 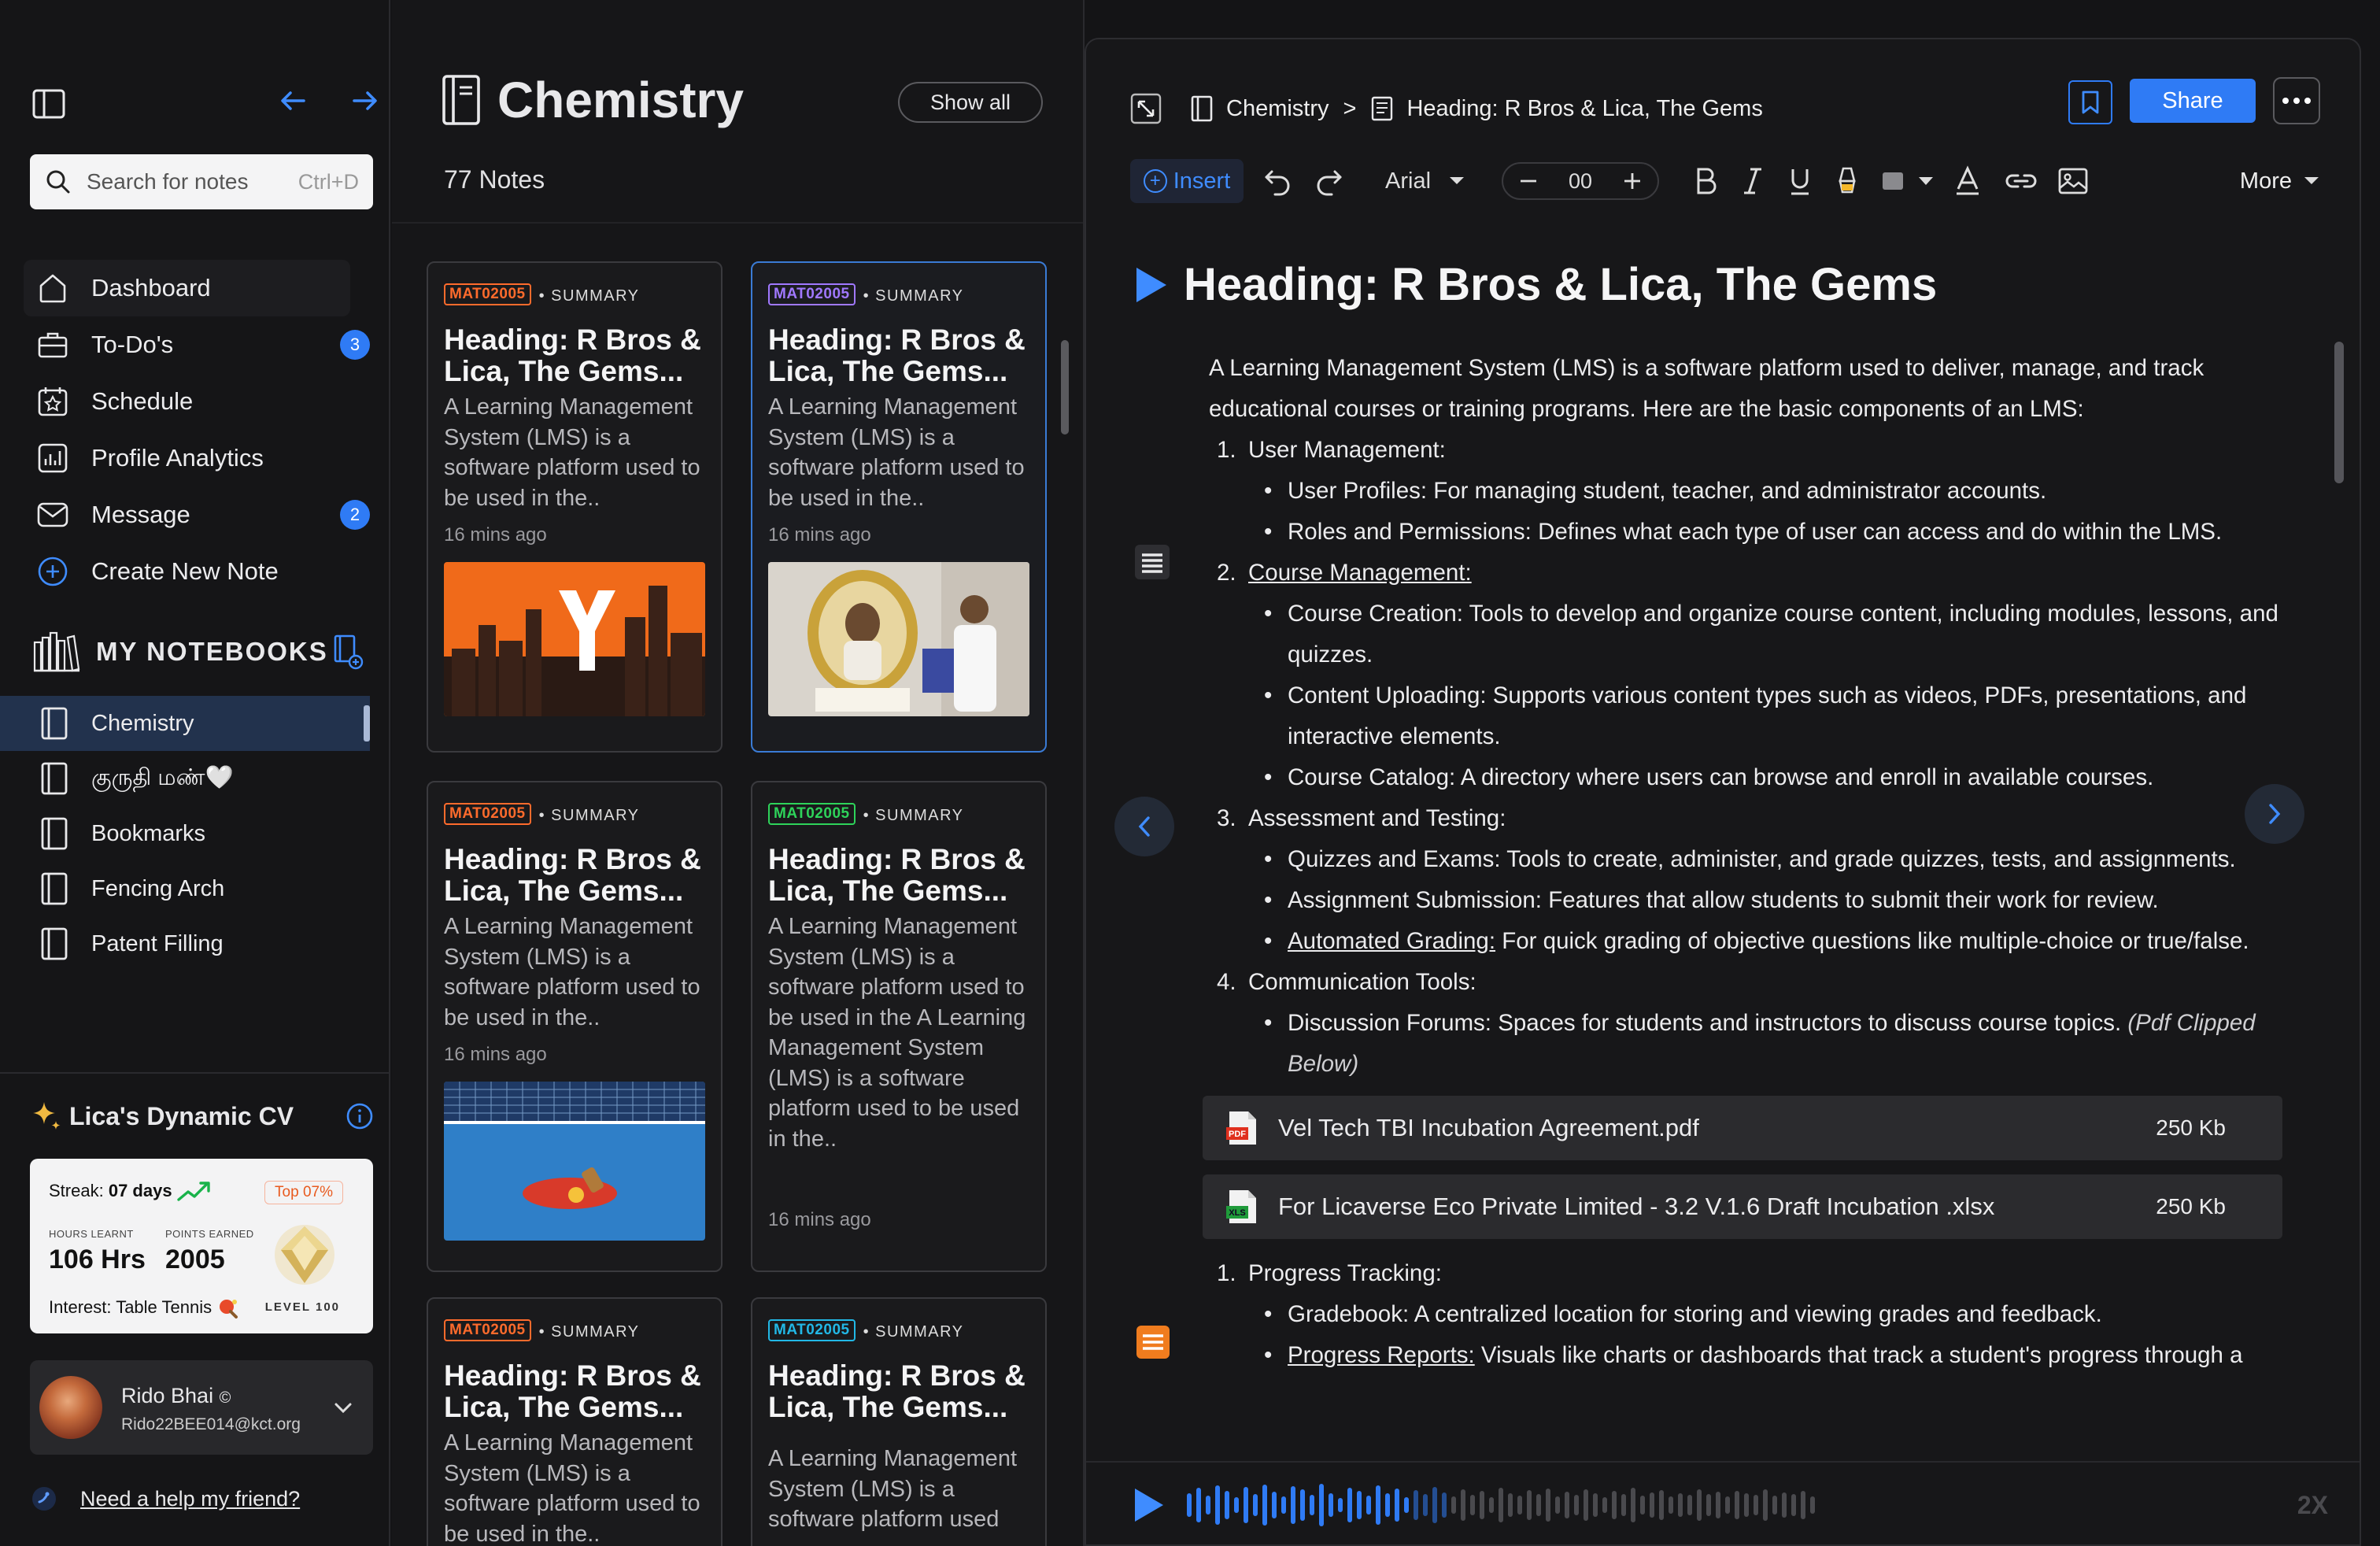 I want to click on show-all-button: Show all, so click(x=970, y=103).